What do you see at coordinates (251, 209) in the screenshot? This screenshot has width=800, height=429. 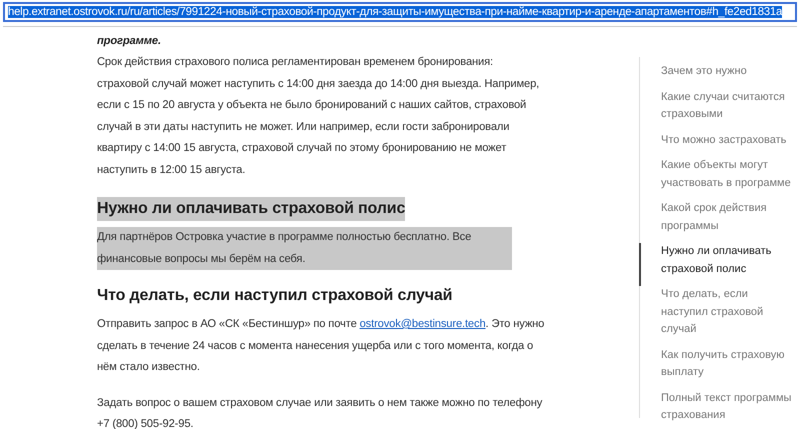 I see `section-heading: Нужно ли оплачивать страховой полис` at bounding box center [251, 209].